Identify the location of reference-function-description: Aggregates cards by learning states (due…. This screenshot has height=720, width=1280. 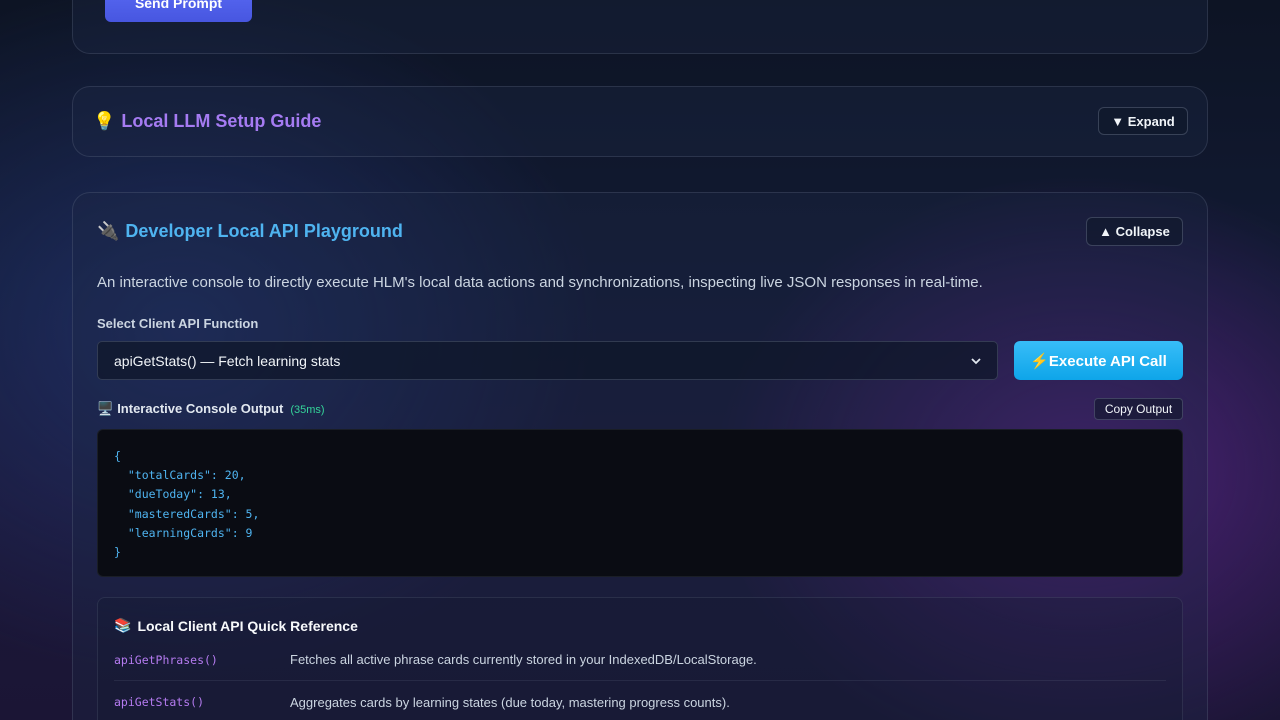
(510, 702).